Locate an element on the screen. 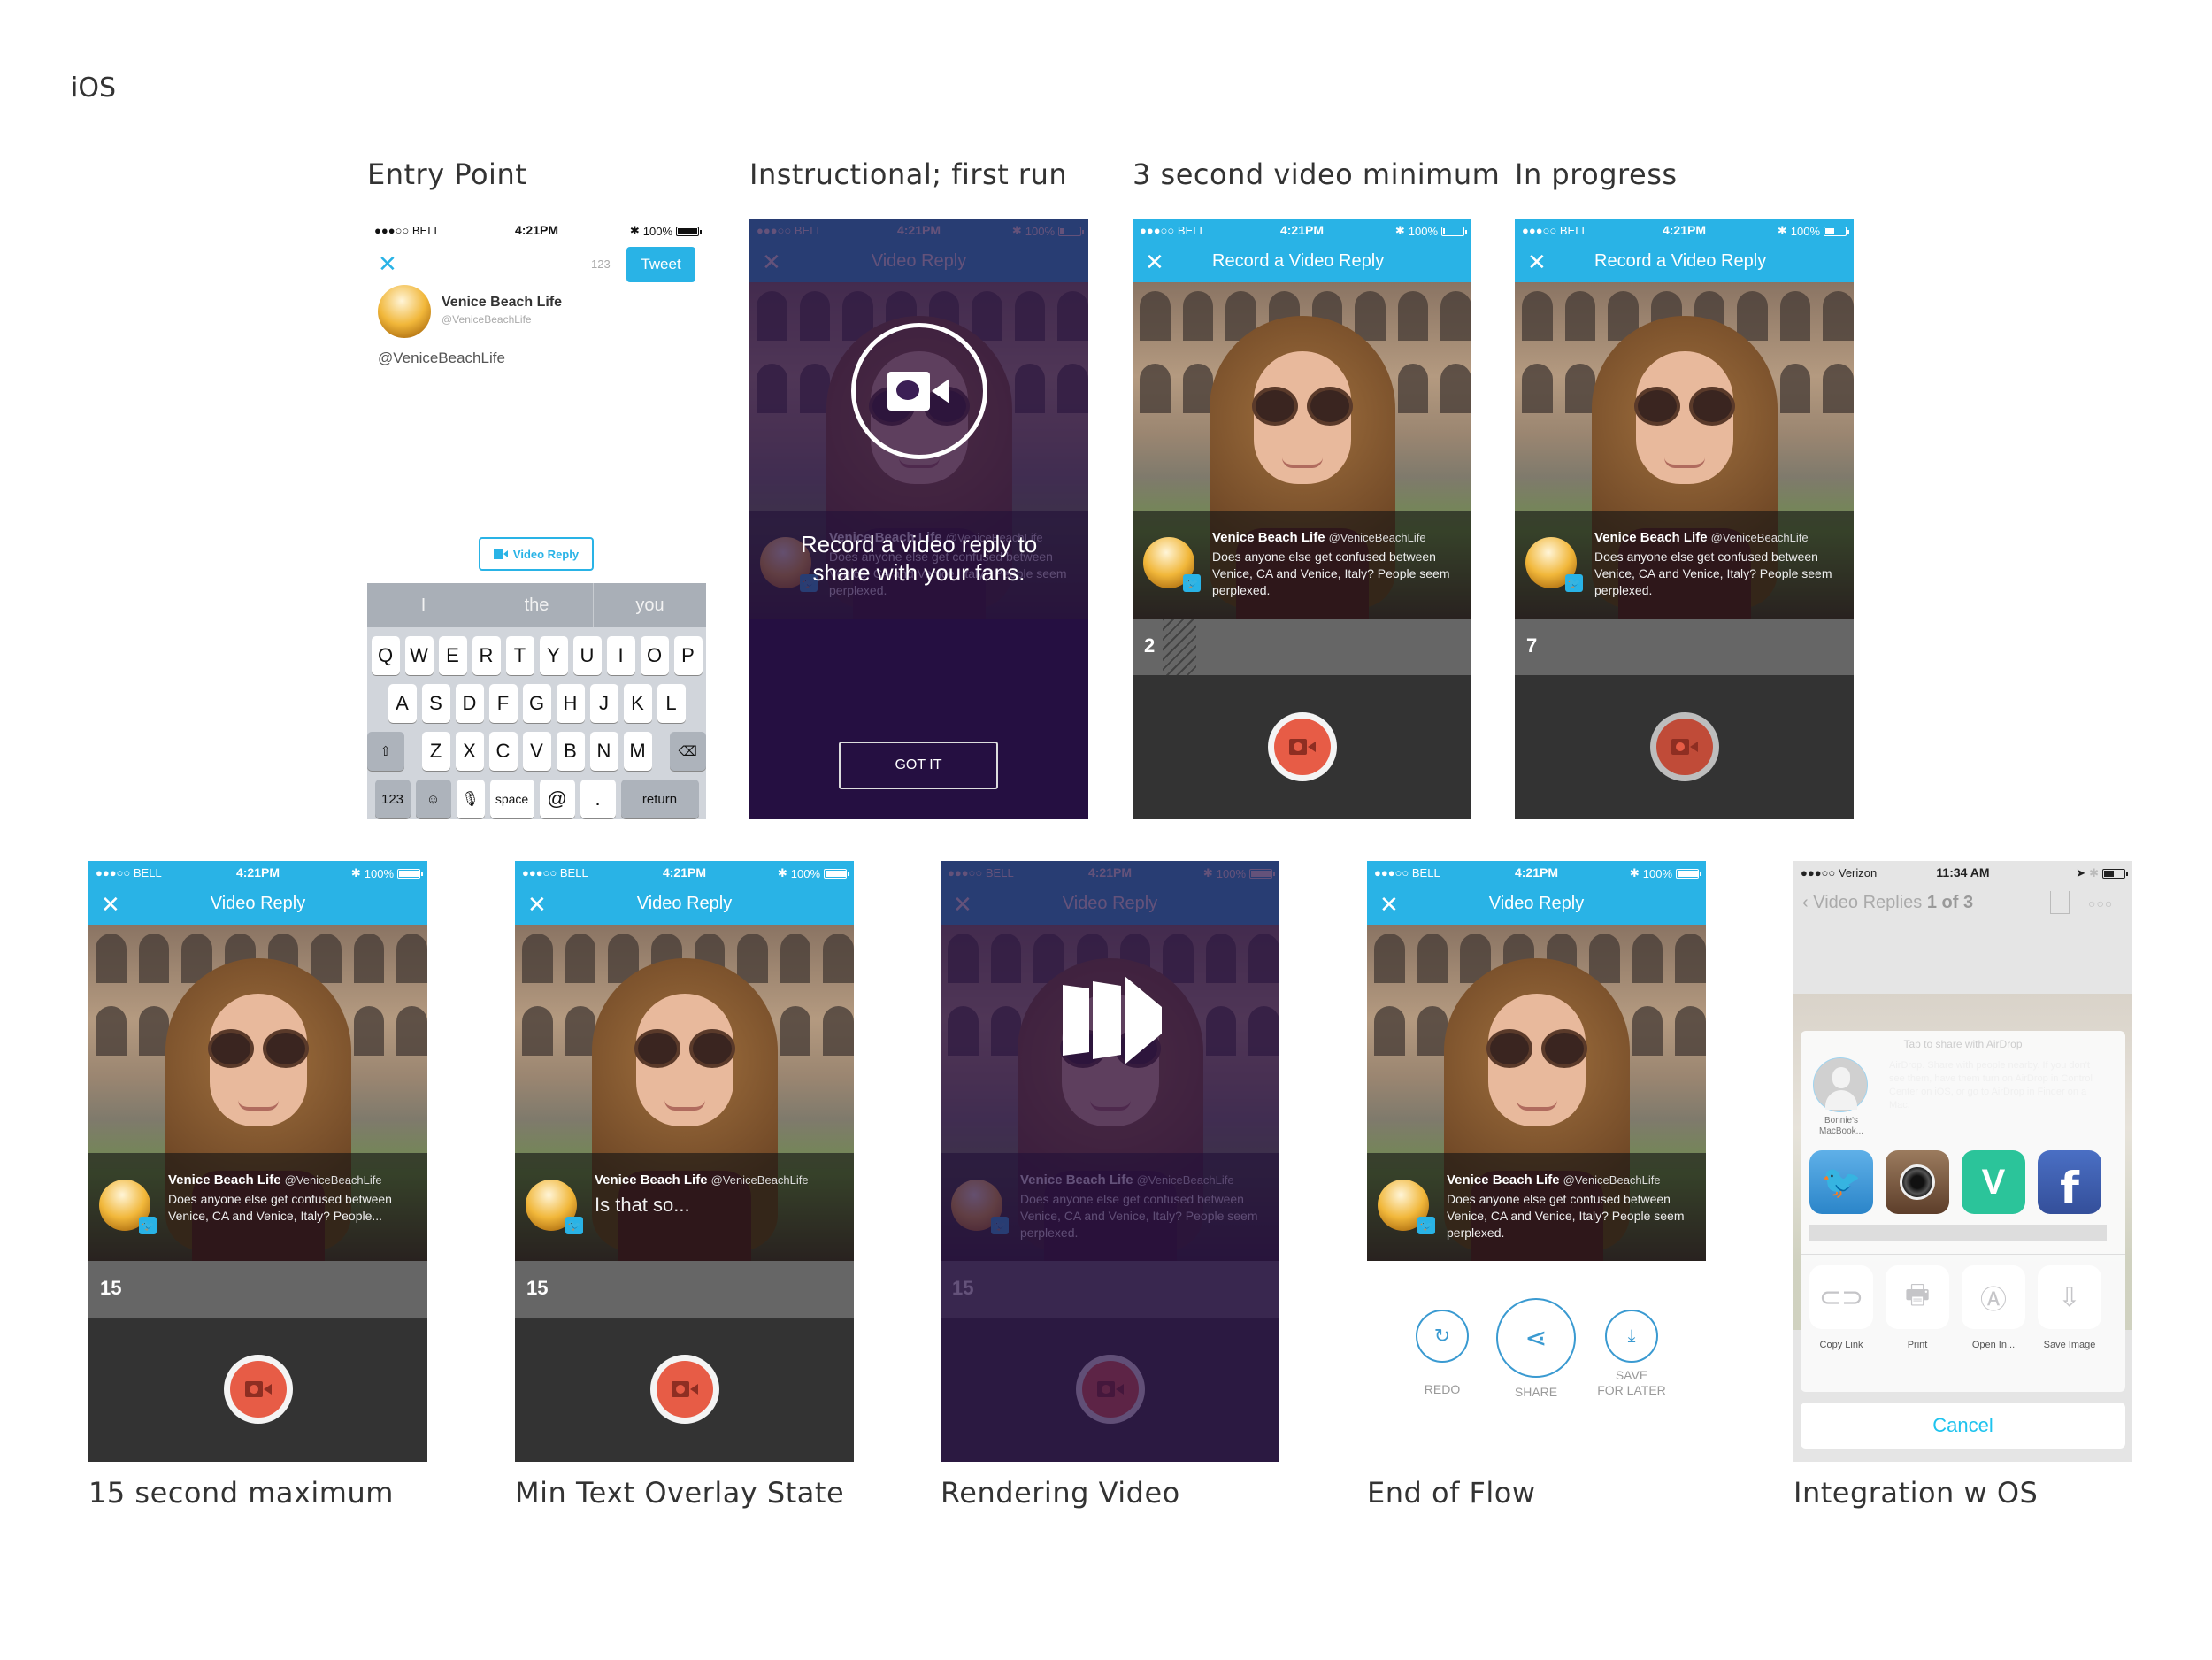 This screenshot has width=2212, height=1660. letter-key: M is located at coordinates (638, 751).